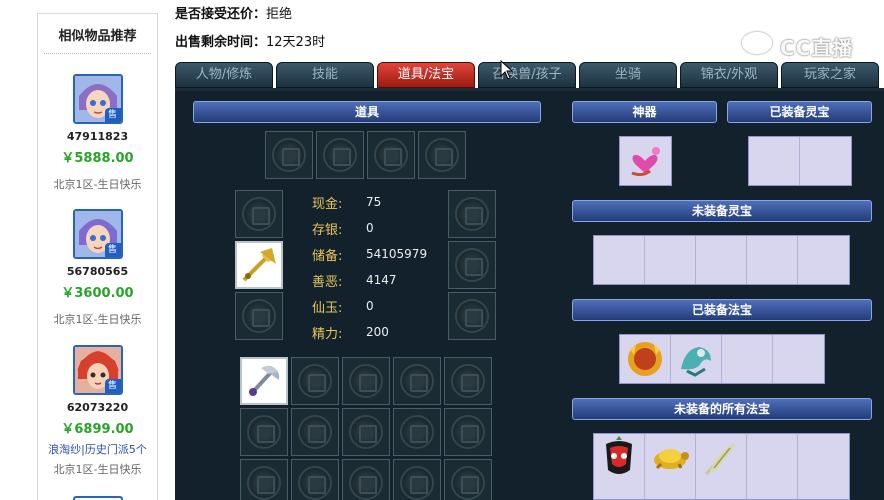 Image resolution: width=884 pixels, height=500 pixels. What do you see at coordinates (279, 14) in the screenshot?
I see `counter-offer-value: 拒绝` at bounding box center [279, 14].